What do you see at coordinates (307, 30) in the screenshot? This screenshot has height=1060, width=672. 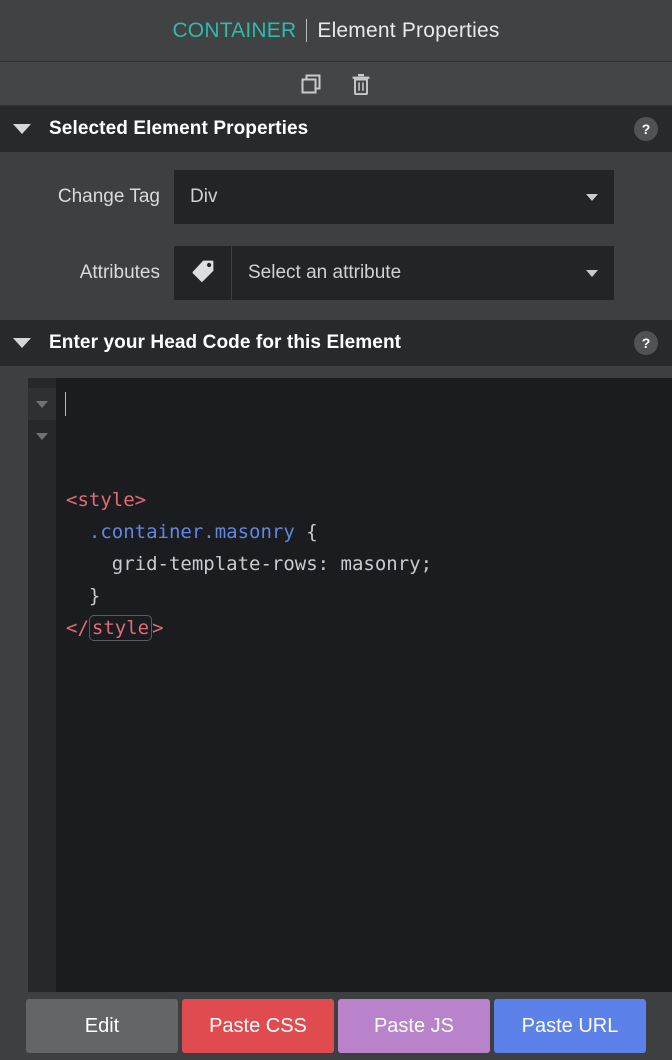 I see `title-divider` at bounding box center [307, 30].